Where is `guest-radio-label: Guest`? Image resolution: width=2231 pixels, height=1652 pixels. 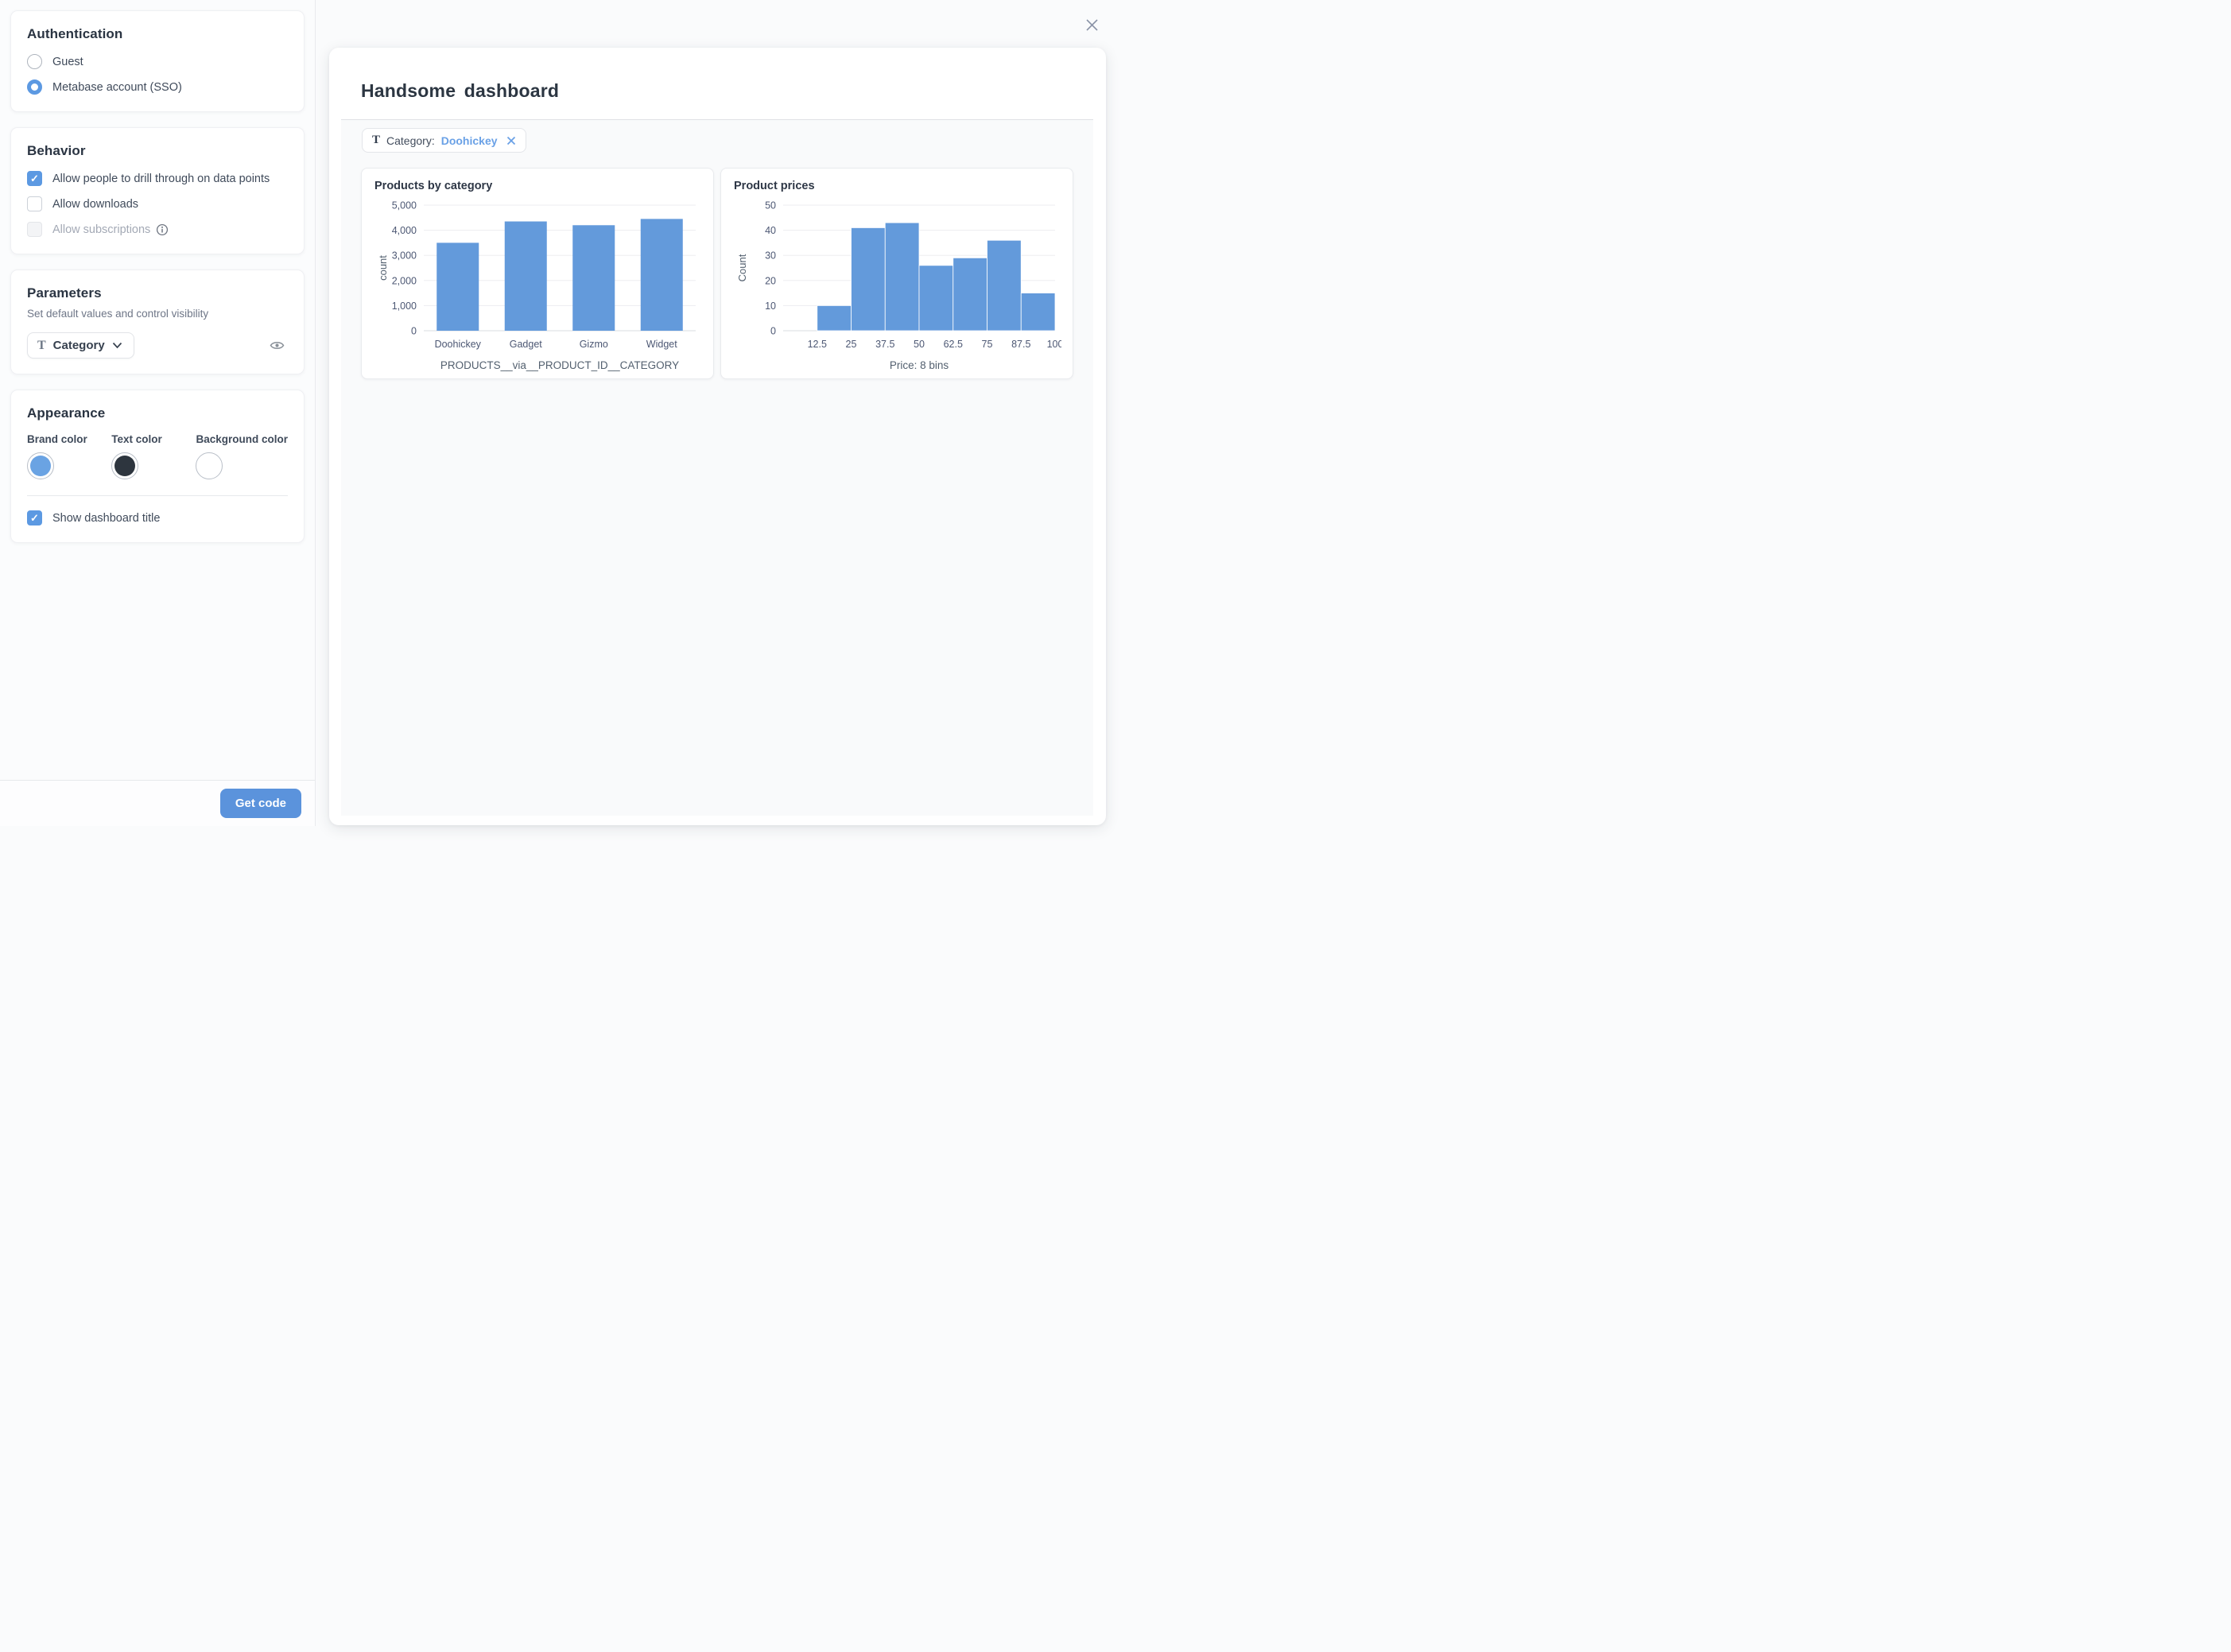 guest-radio-label: Guest is located at coordinates (67, 61).